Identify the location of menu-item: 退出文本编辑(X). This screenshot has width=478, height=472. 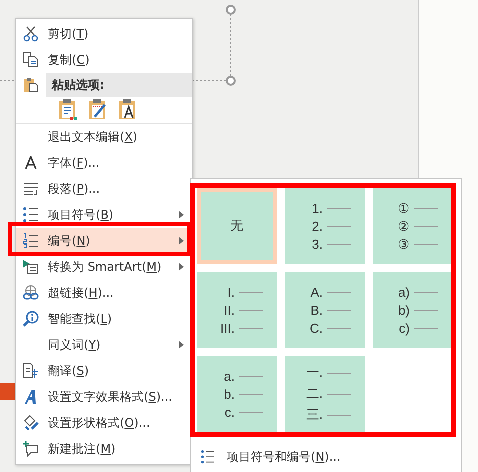
(104, 137).